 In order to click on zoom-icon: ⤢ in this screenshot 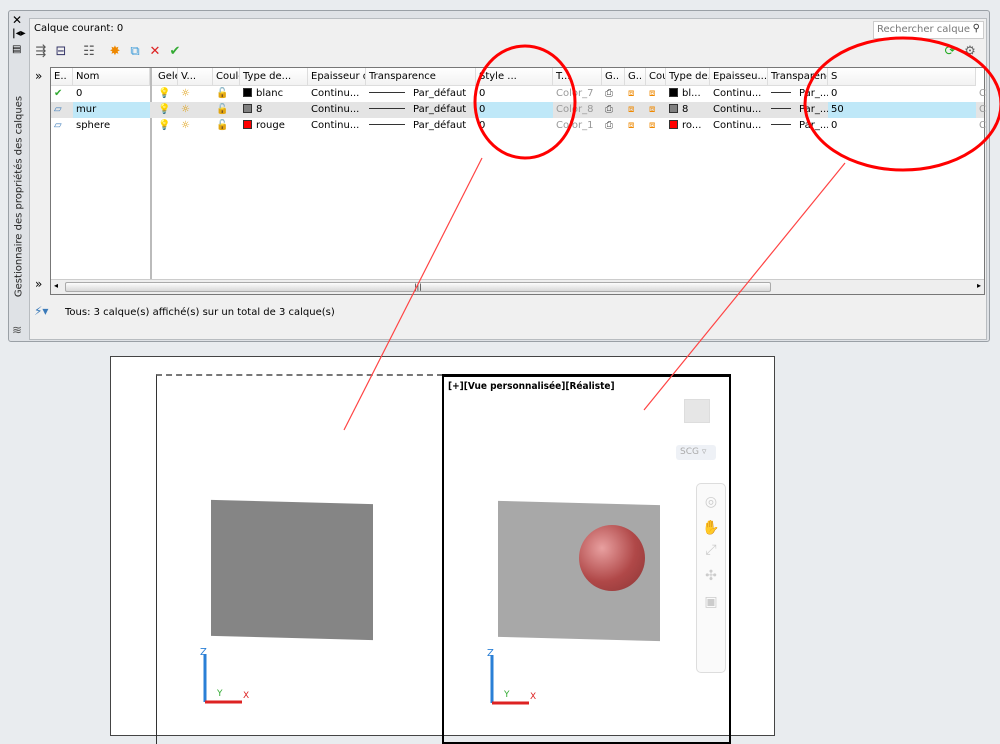, I will do `click(711, 550)`.